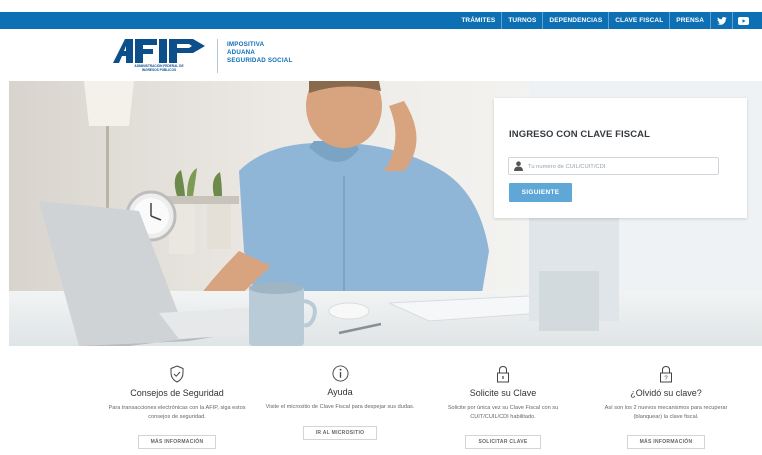  What do you see at coordinates (217, 56) in the screenshot?
I see `header-divider` at bounding box center [217, 56].